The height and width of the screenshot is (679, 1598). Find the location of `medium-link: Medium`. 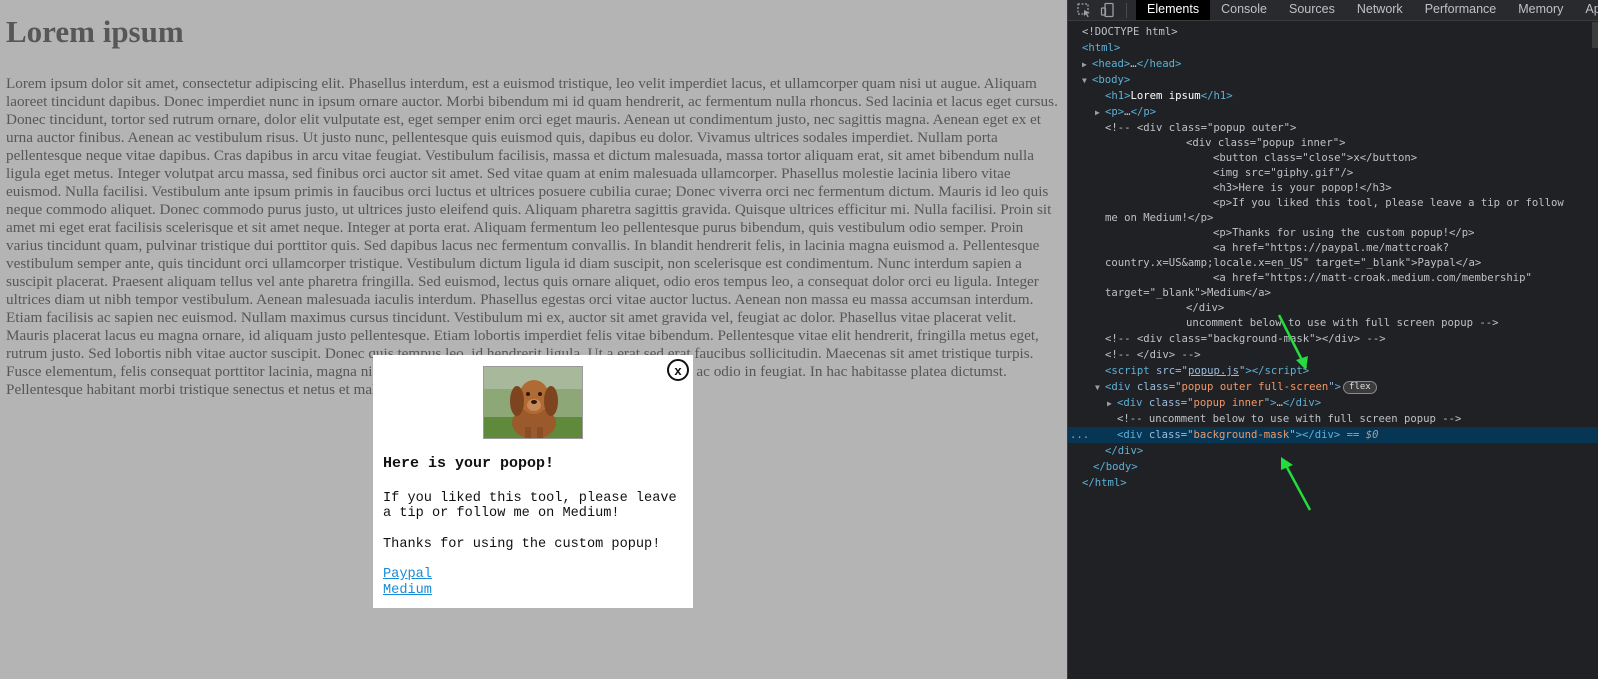

medium-link: Medium is located at coordinates (407, 590).